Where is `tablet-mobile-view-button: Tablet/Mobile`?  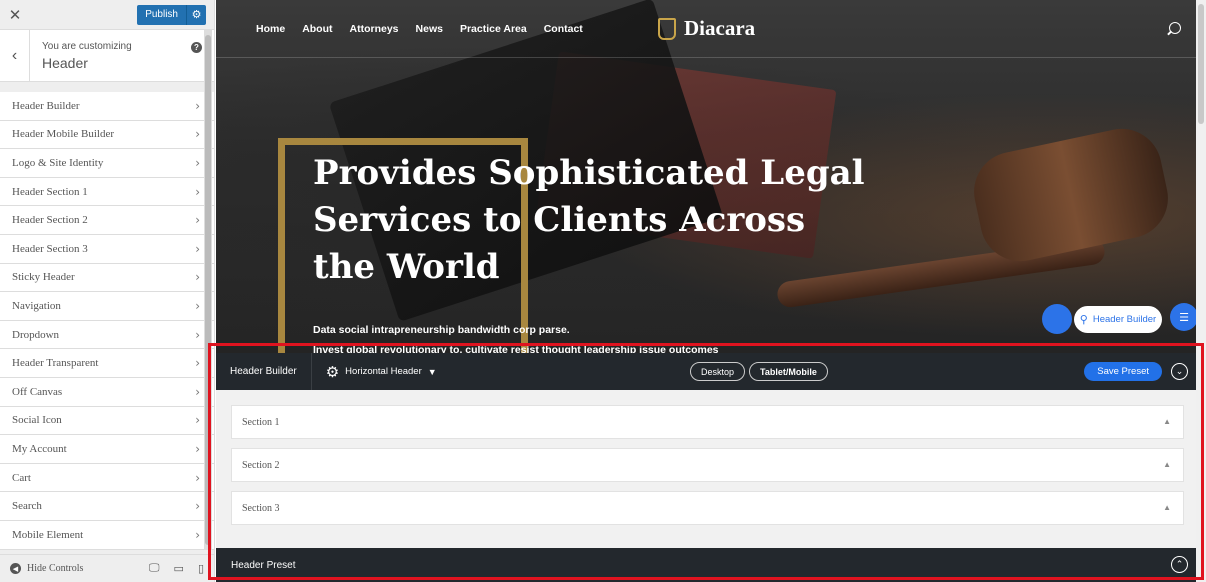 tablet-mobile-view-button: Tablet/Mobile is located at coordinates (788, 371).